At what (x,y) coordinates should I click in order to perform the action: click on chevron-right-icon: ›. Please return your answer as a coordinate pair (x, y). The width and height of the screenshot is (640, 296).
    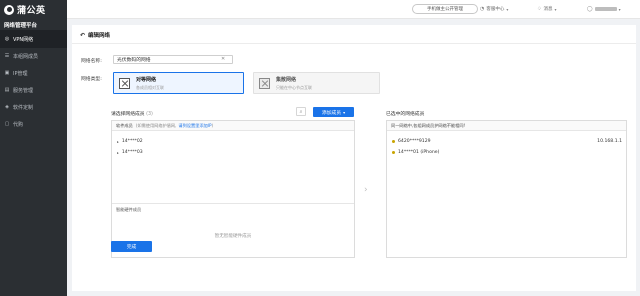
    Looking at the image, I should click on (366, 190).